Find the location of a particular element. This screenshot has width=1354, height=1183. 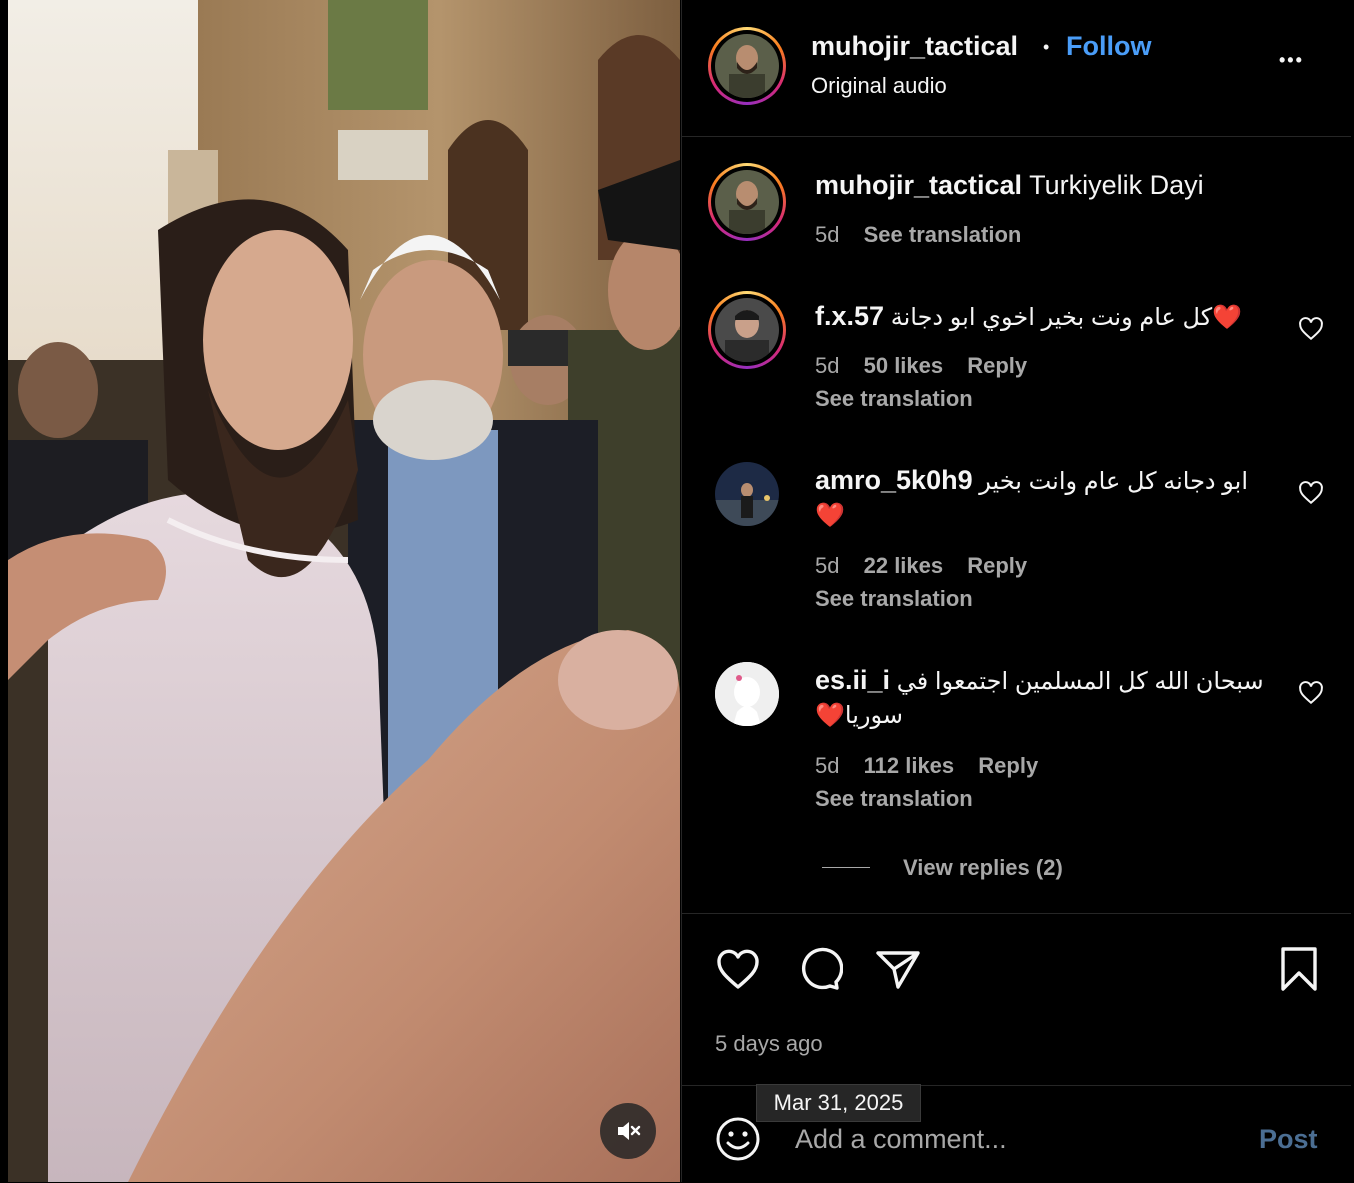

comment-text-line2: ❤️سوريا is located at coordinates (859, 715).